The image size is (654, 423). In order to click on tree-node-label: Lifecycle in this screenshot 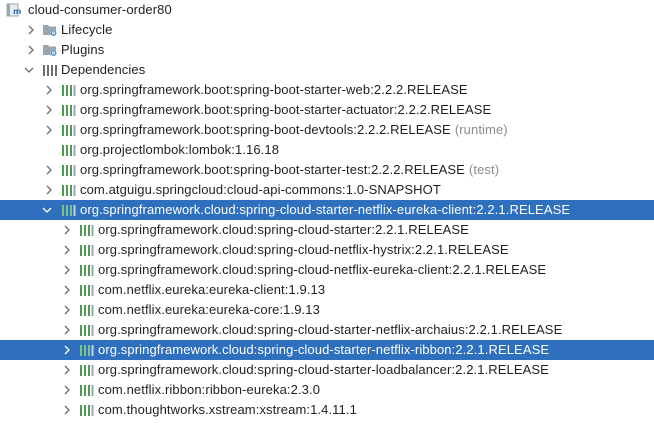, I will do `click(87, 29)`.